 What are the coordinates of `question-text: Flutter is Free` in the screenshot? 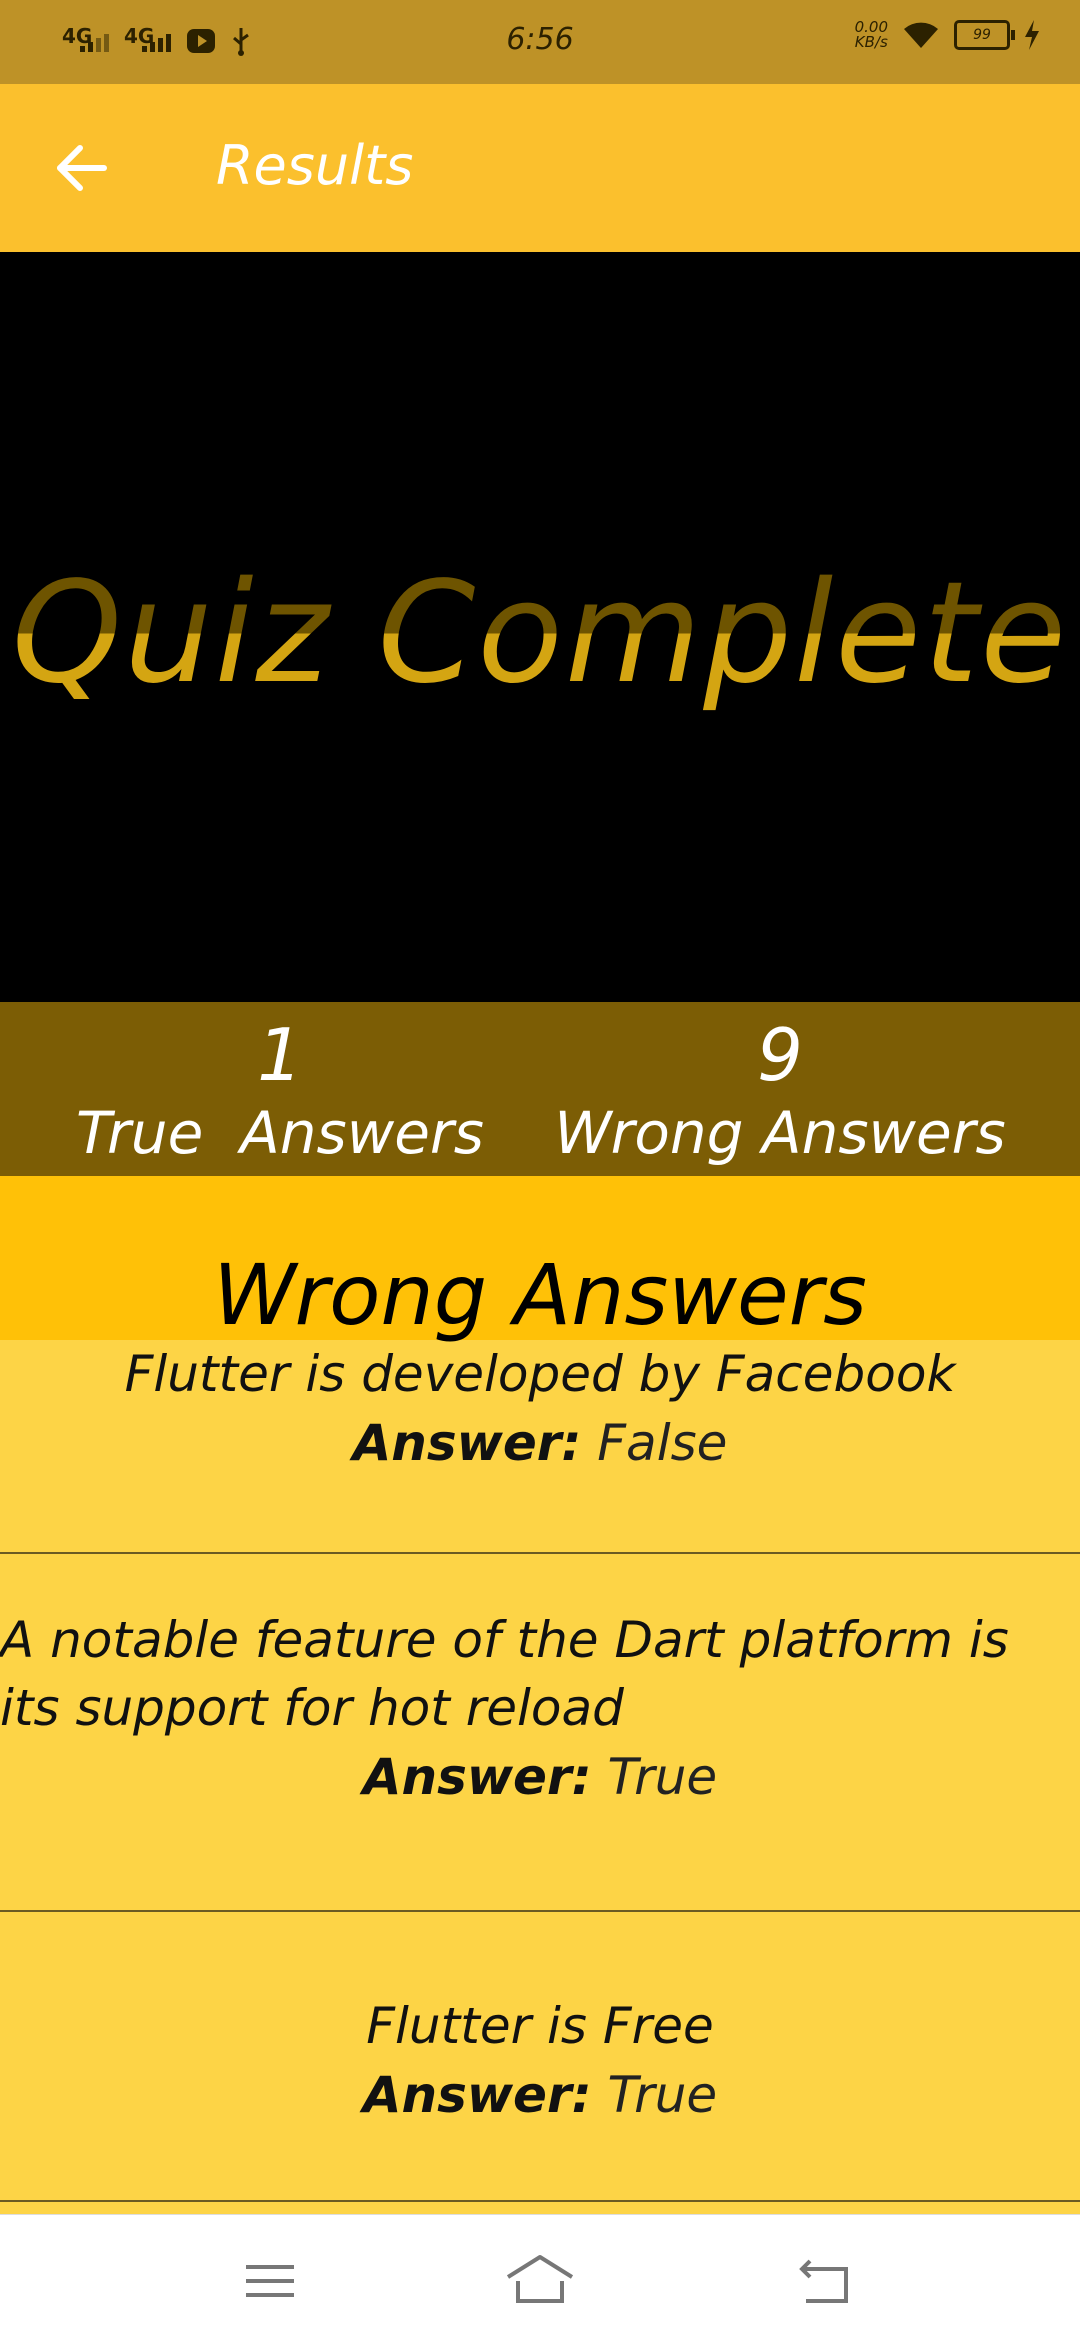 It's located at (540, 2026).